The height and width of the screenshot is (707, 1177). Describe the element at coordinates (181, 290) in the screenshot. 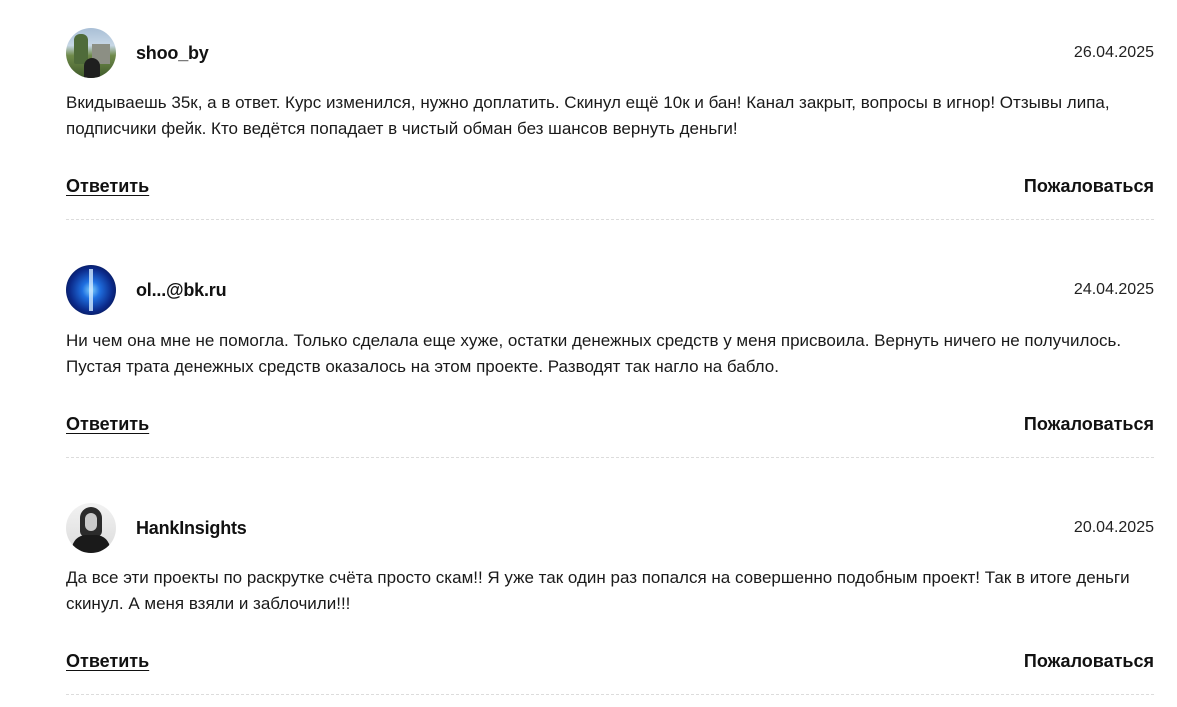

I see `comment-author: ol...@bk.ru` at that location.